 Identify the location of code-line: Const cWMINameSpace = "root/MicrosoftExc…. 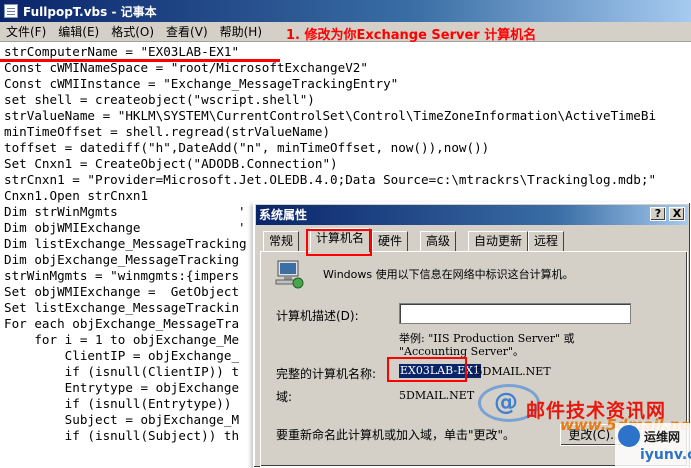
(186, 67).